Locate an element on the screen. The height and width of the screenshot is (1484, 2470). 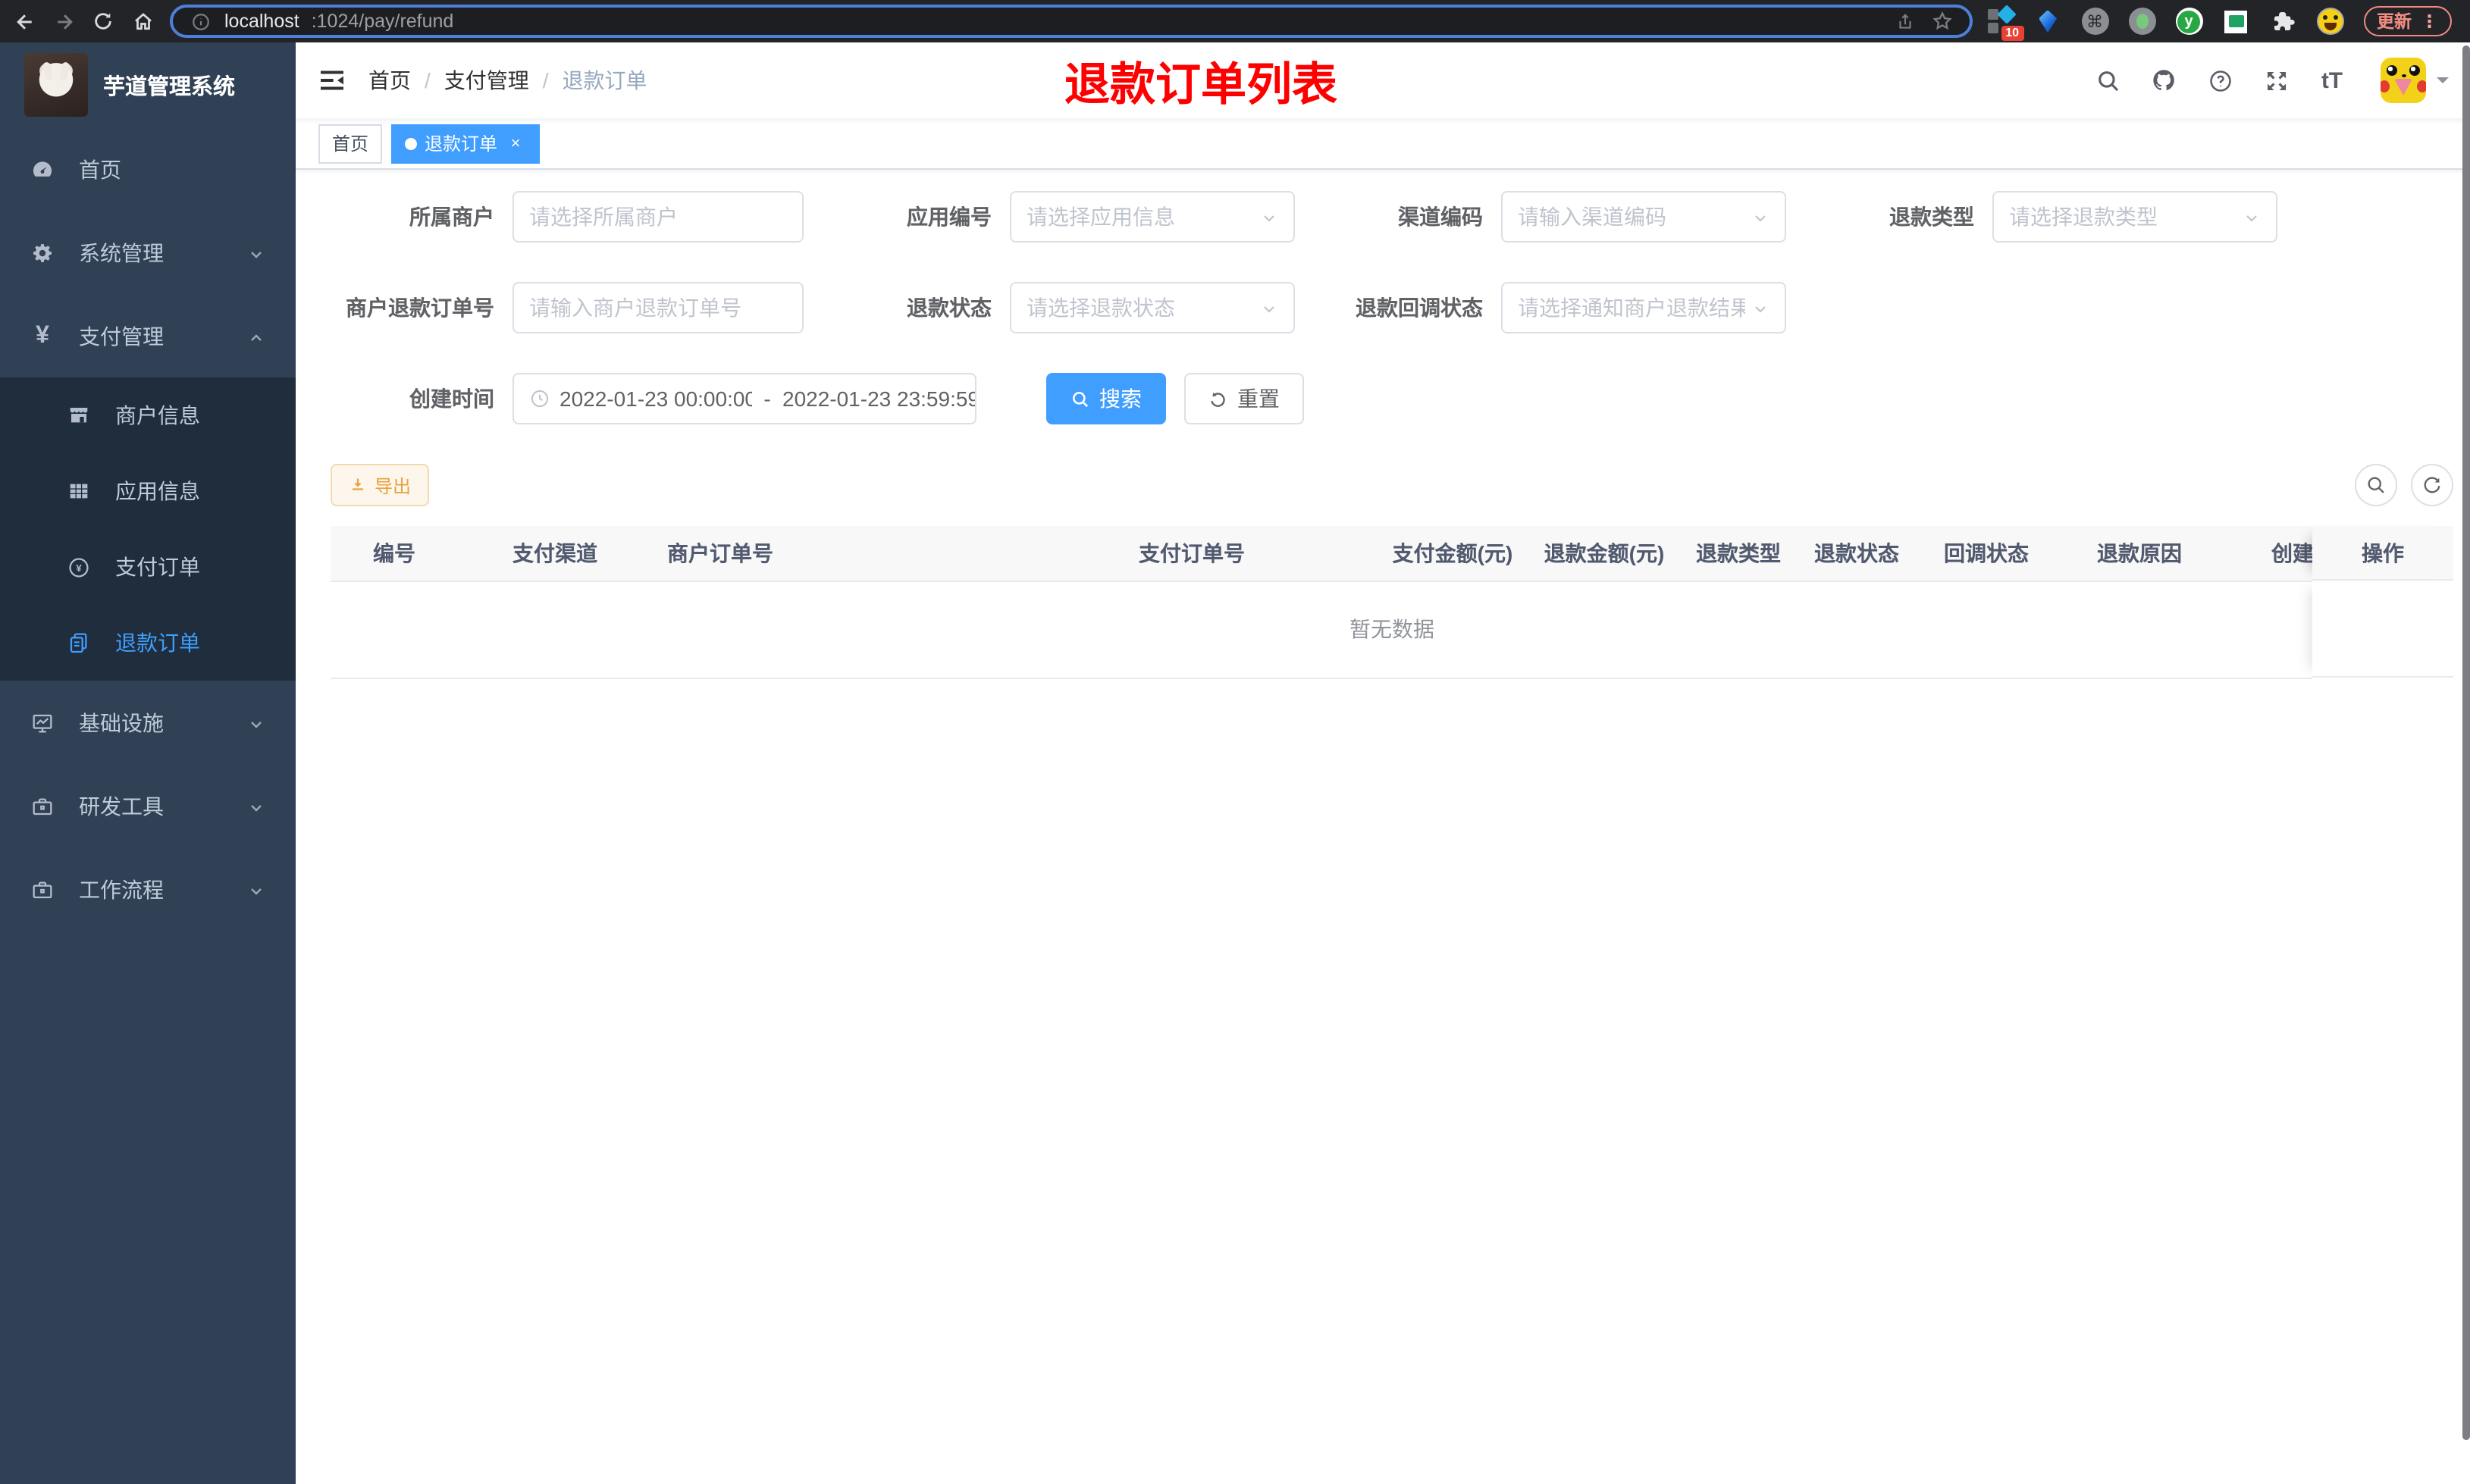
merchant-label: 所属商户 is located at coordinates (451, 217).